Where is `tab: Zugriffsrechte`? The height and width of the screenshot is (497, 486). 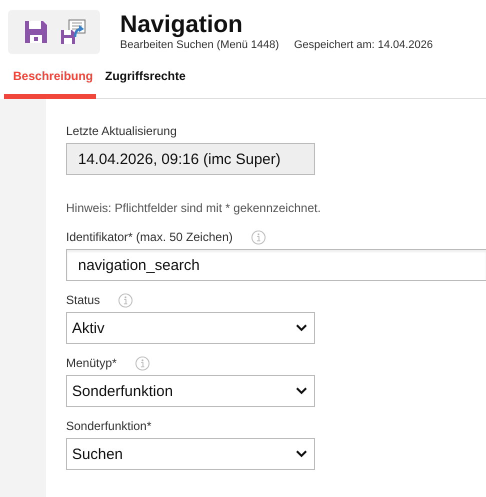
tab: Zugriffsrechte is located at coordinates (145, 82).